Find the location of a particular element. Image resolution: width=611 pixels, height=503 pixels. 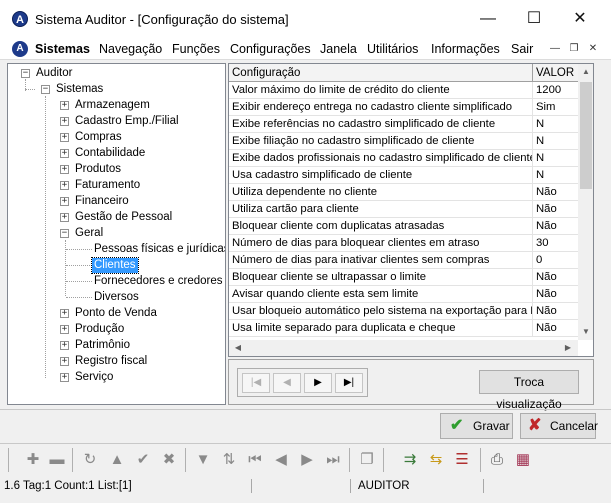

tree-node-servico: Serviço is located at coordinates (94, 377).